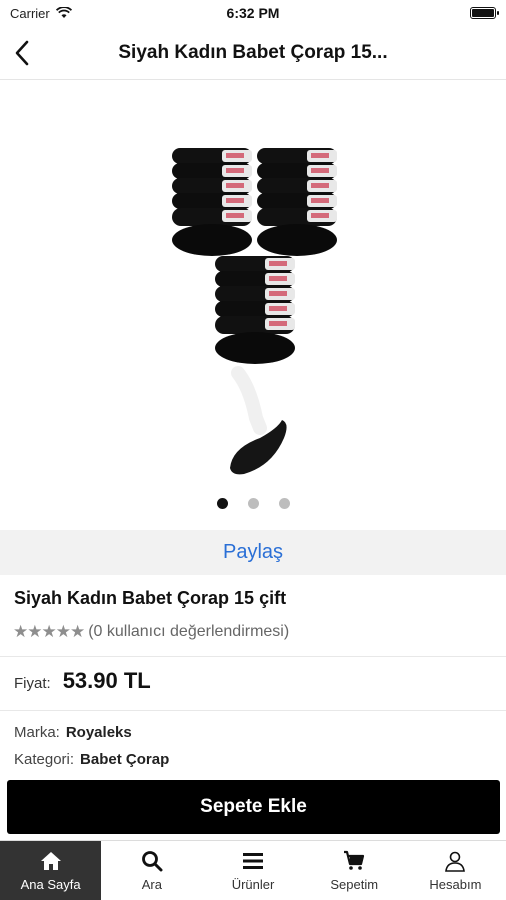 Image resolution: width=506 pixels, height=900 pixels. I want to click on tab-label: Ana Sayfa, so click(50, 884).